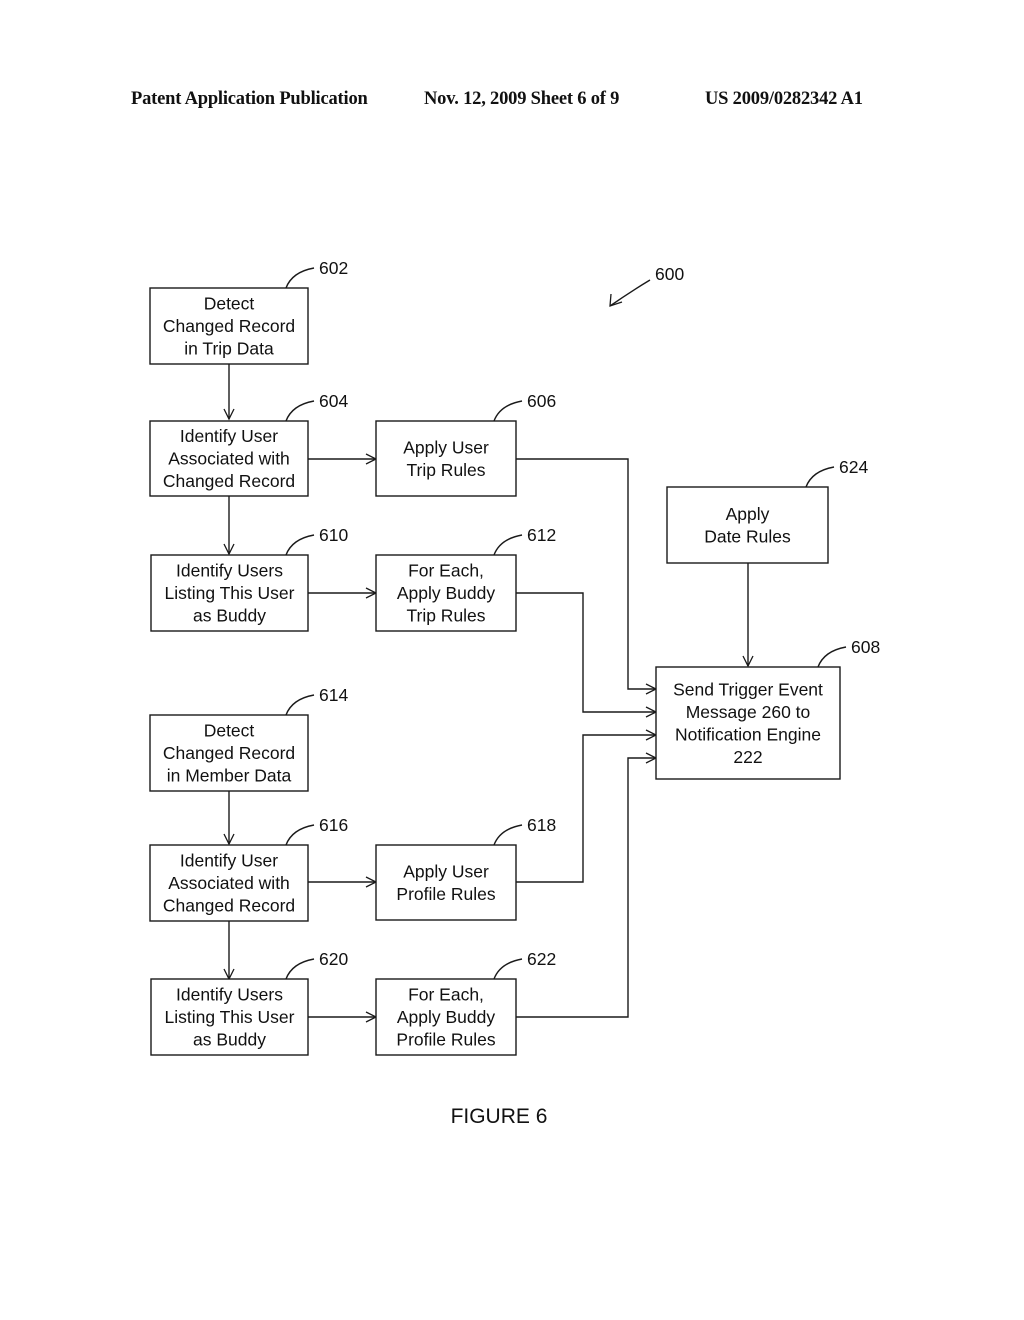 Image resolution: width=1024 pixels, height=1320 pixels. Describe the element at coordinates (333, 268) in the screenshot. I see `ref-number: 602` at that location.